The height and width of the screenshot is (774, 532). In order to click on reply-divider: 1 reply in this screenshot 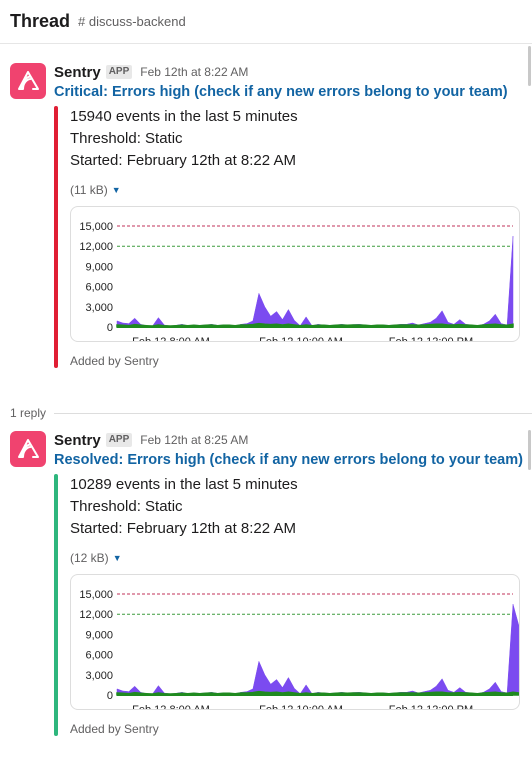, I will do `click(266, 413)`.